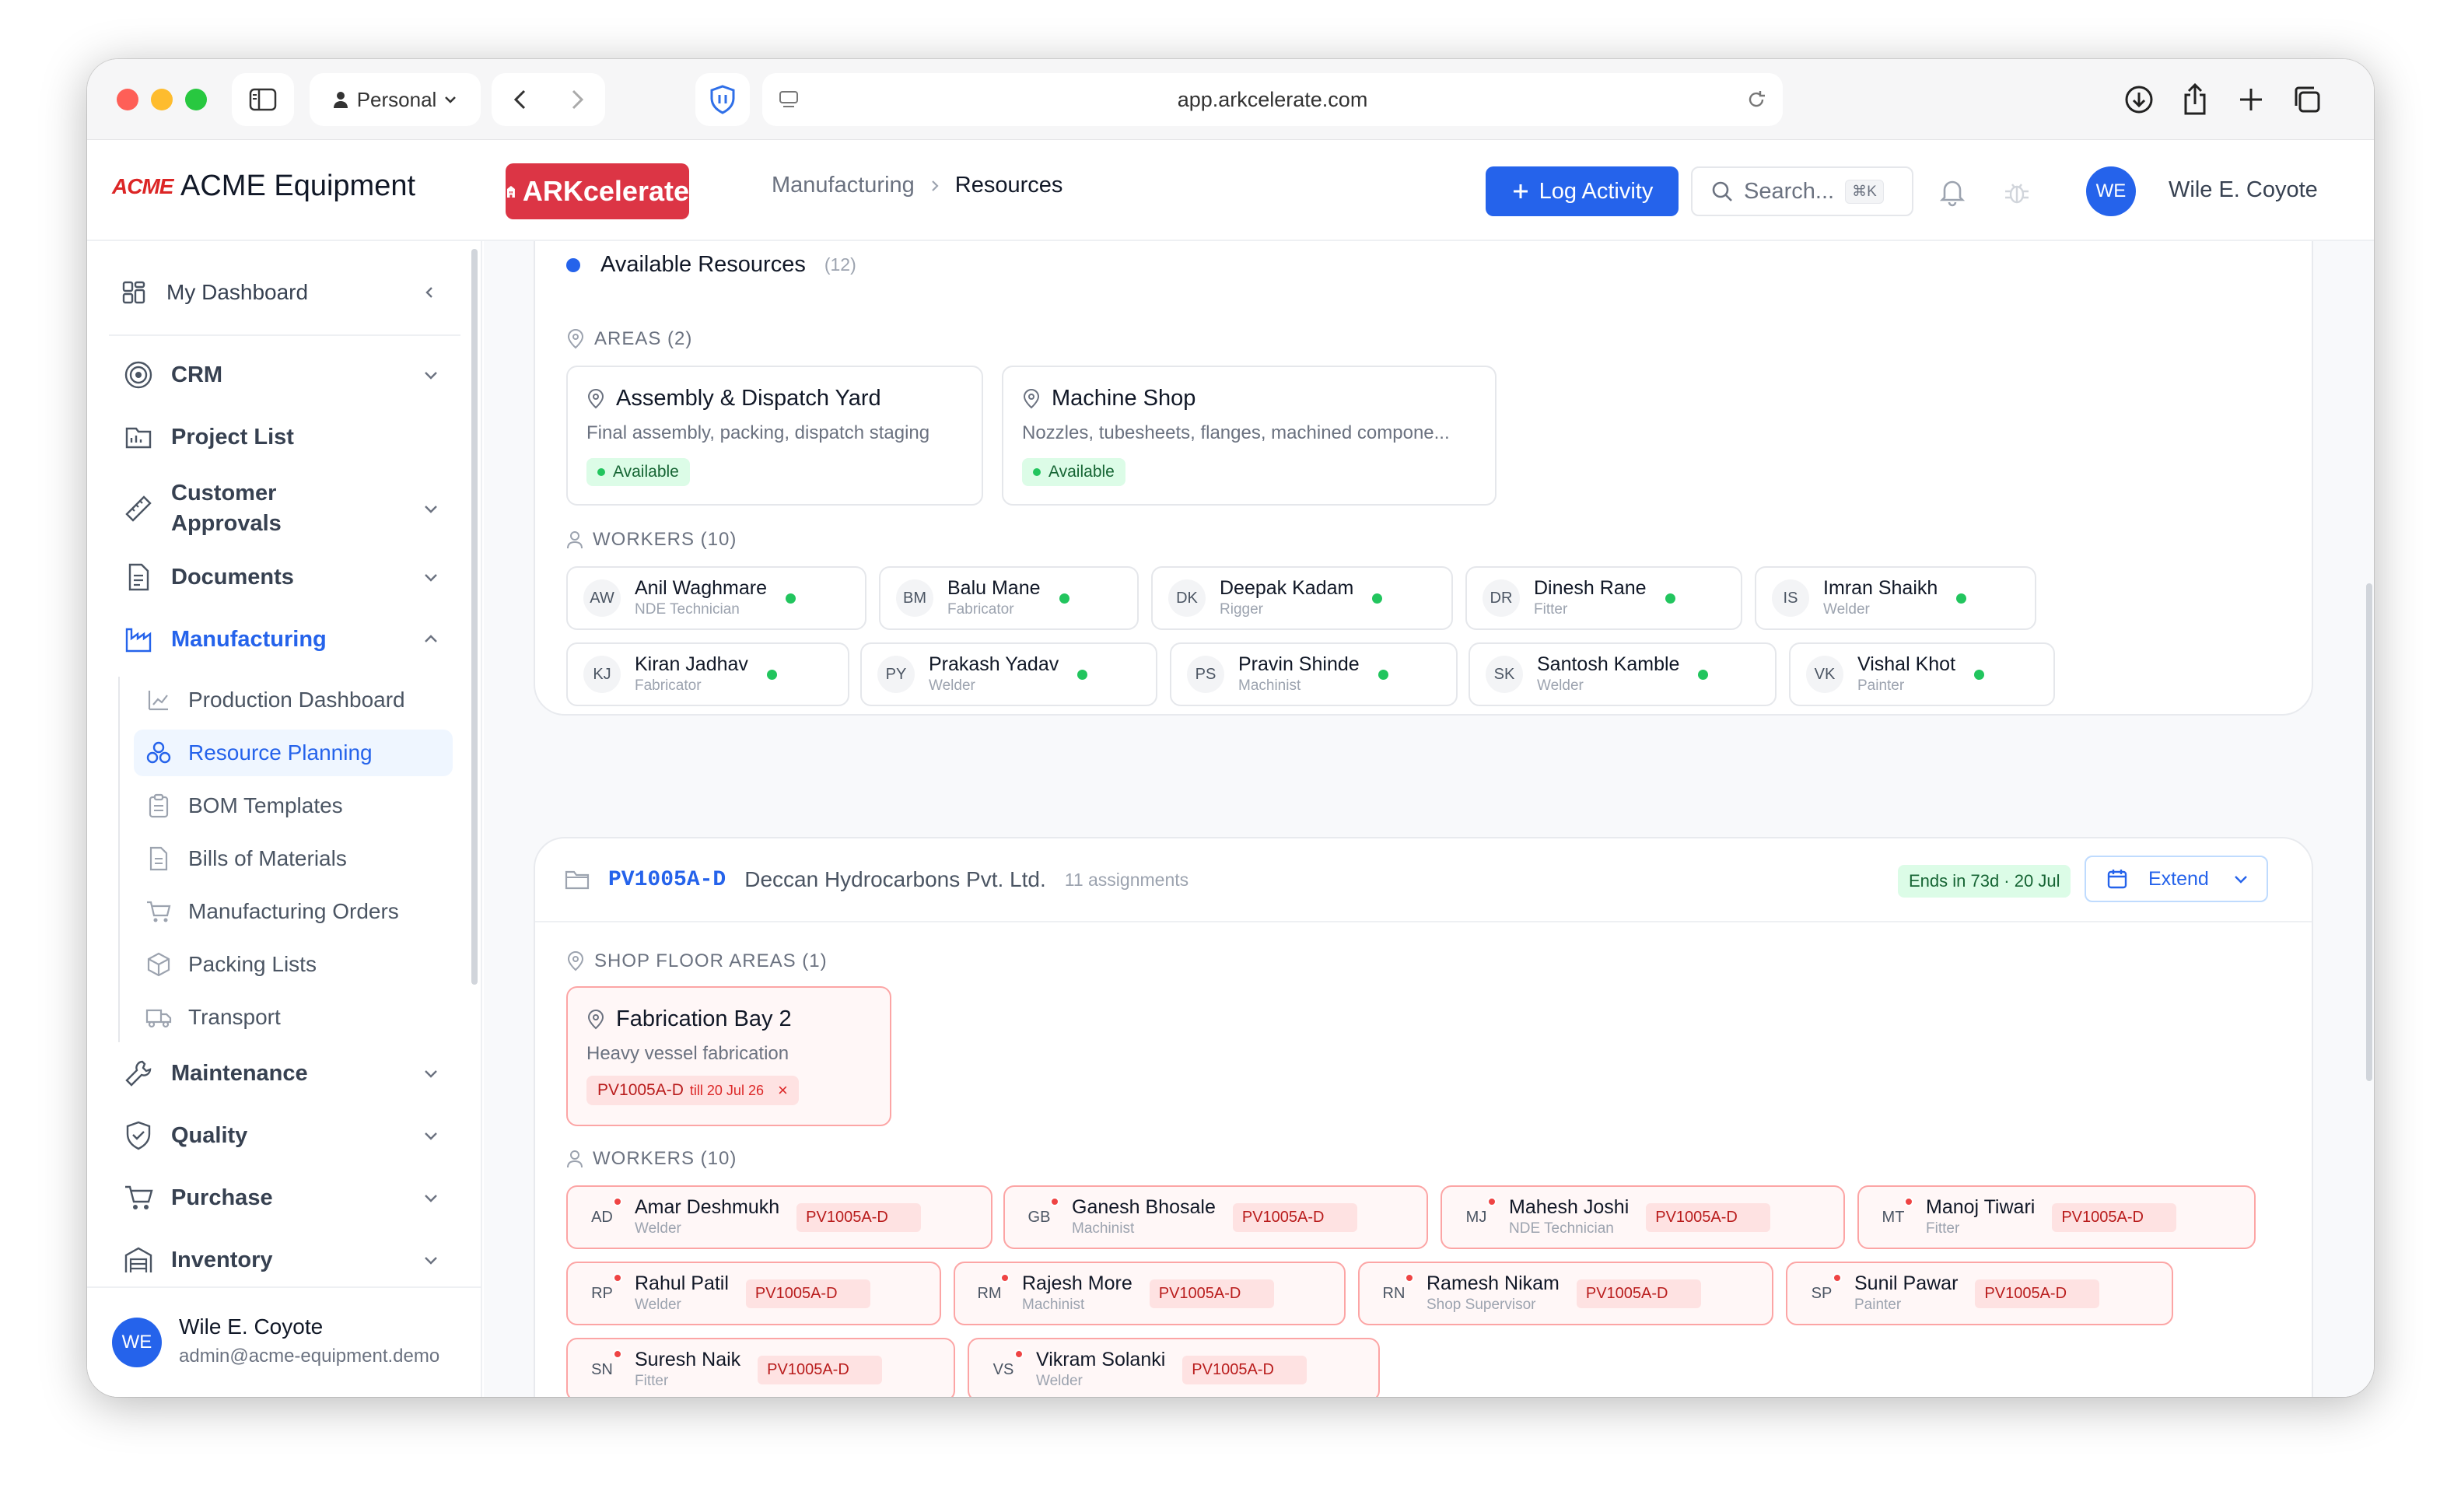  I want to click on assignment-tag: PV1005A-D, so click(2037, 1293).